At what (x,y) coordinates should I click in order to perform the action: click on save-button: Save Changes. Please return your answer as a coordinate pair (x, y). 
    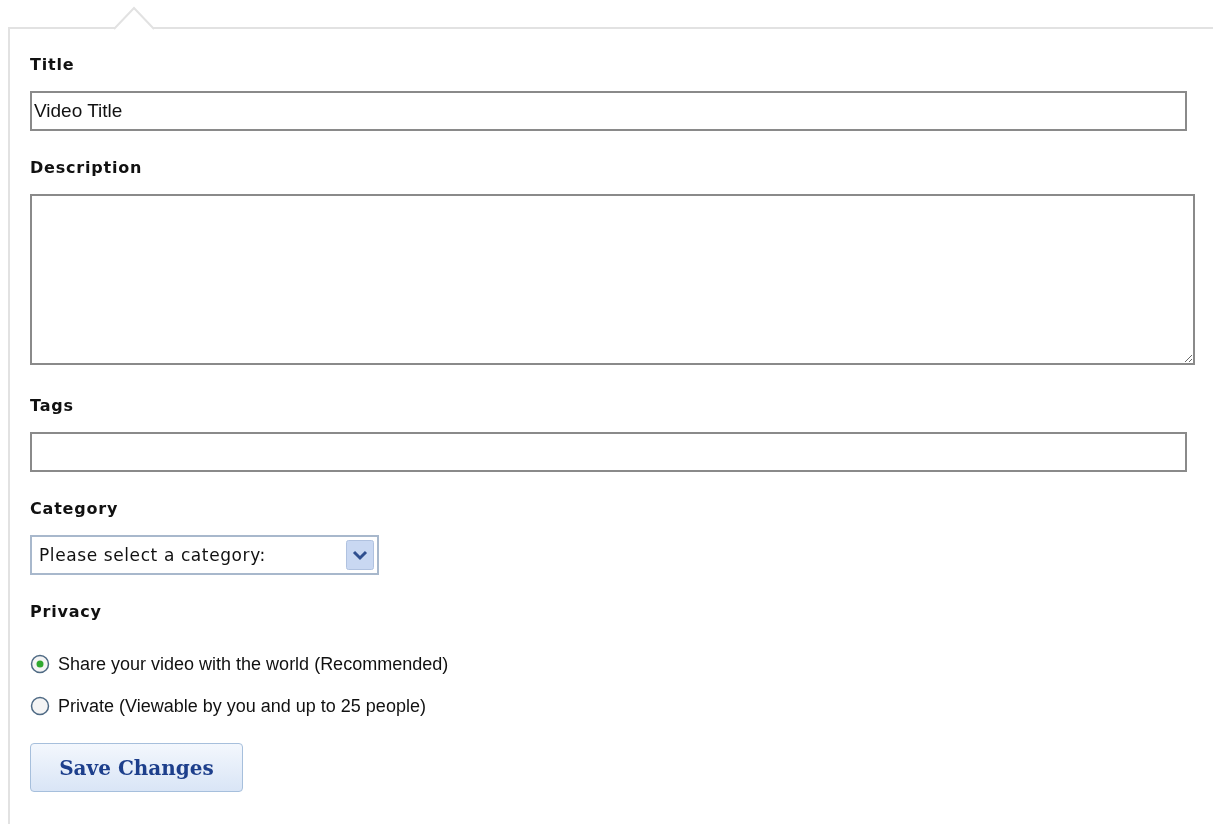
    Looking at the image, I should click on (136, 767).